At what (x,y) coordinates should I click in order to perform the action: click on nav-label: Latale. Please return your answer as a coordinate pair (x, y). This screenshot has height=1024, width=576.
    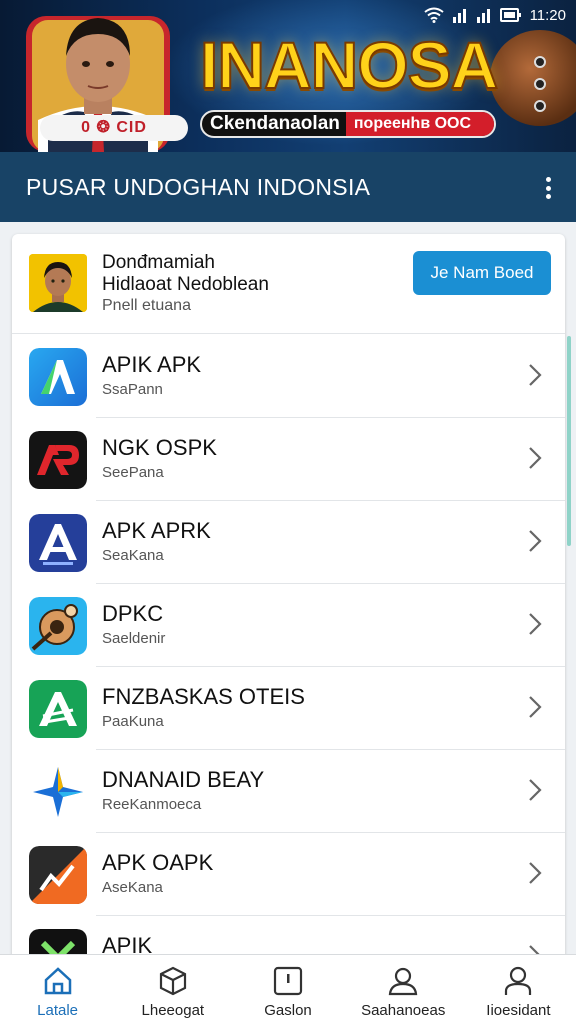
    Looking at the image, I should click on (58, 1010).